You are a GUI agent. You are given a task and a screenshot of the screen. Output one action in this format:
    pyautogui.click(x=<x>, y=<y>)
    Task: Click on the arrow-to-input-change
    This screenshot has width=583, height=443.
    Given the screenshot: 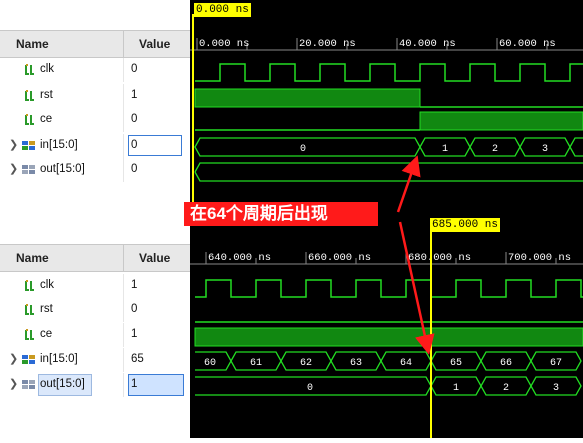 What is the action you would take?
    pyautogui.click(x=408, y=184)
    